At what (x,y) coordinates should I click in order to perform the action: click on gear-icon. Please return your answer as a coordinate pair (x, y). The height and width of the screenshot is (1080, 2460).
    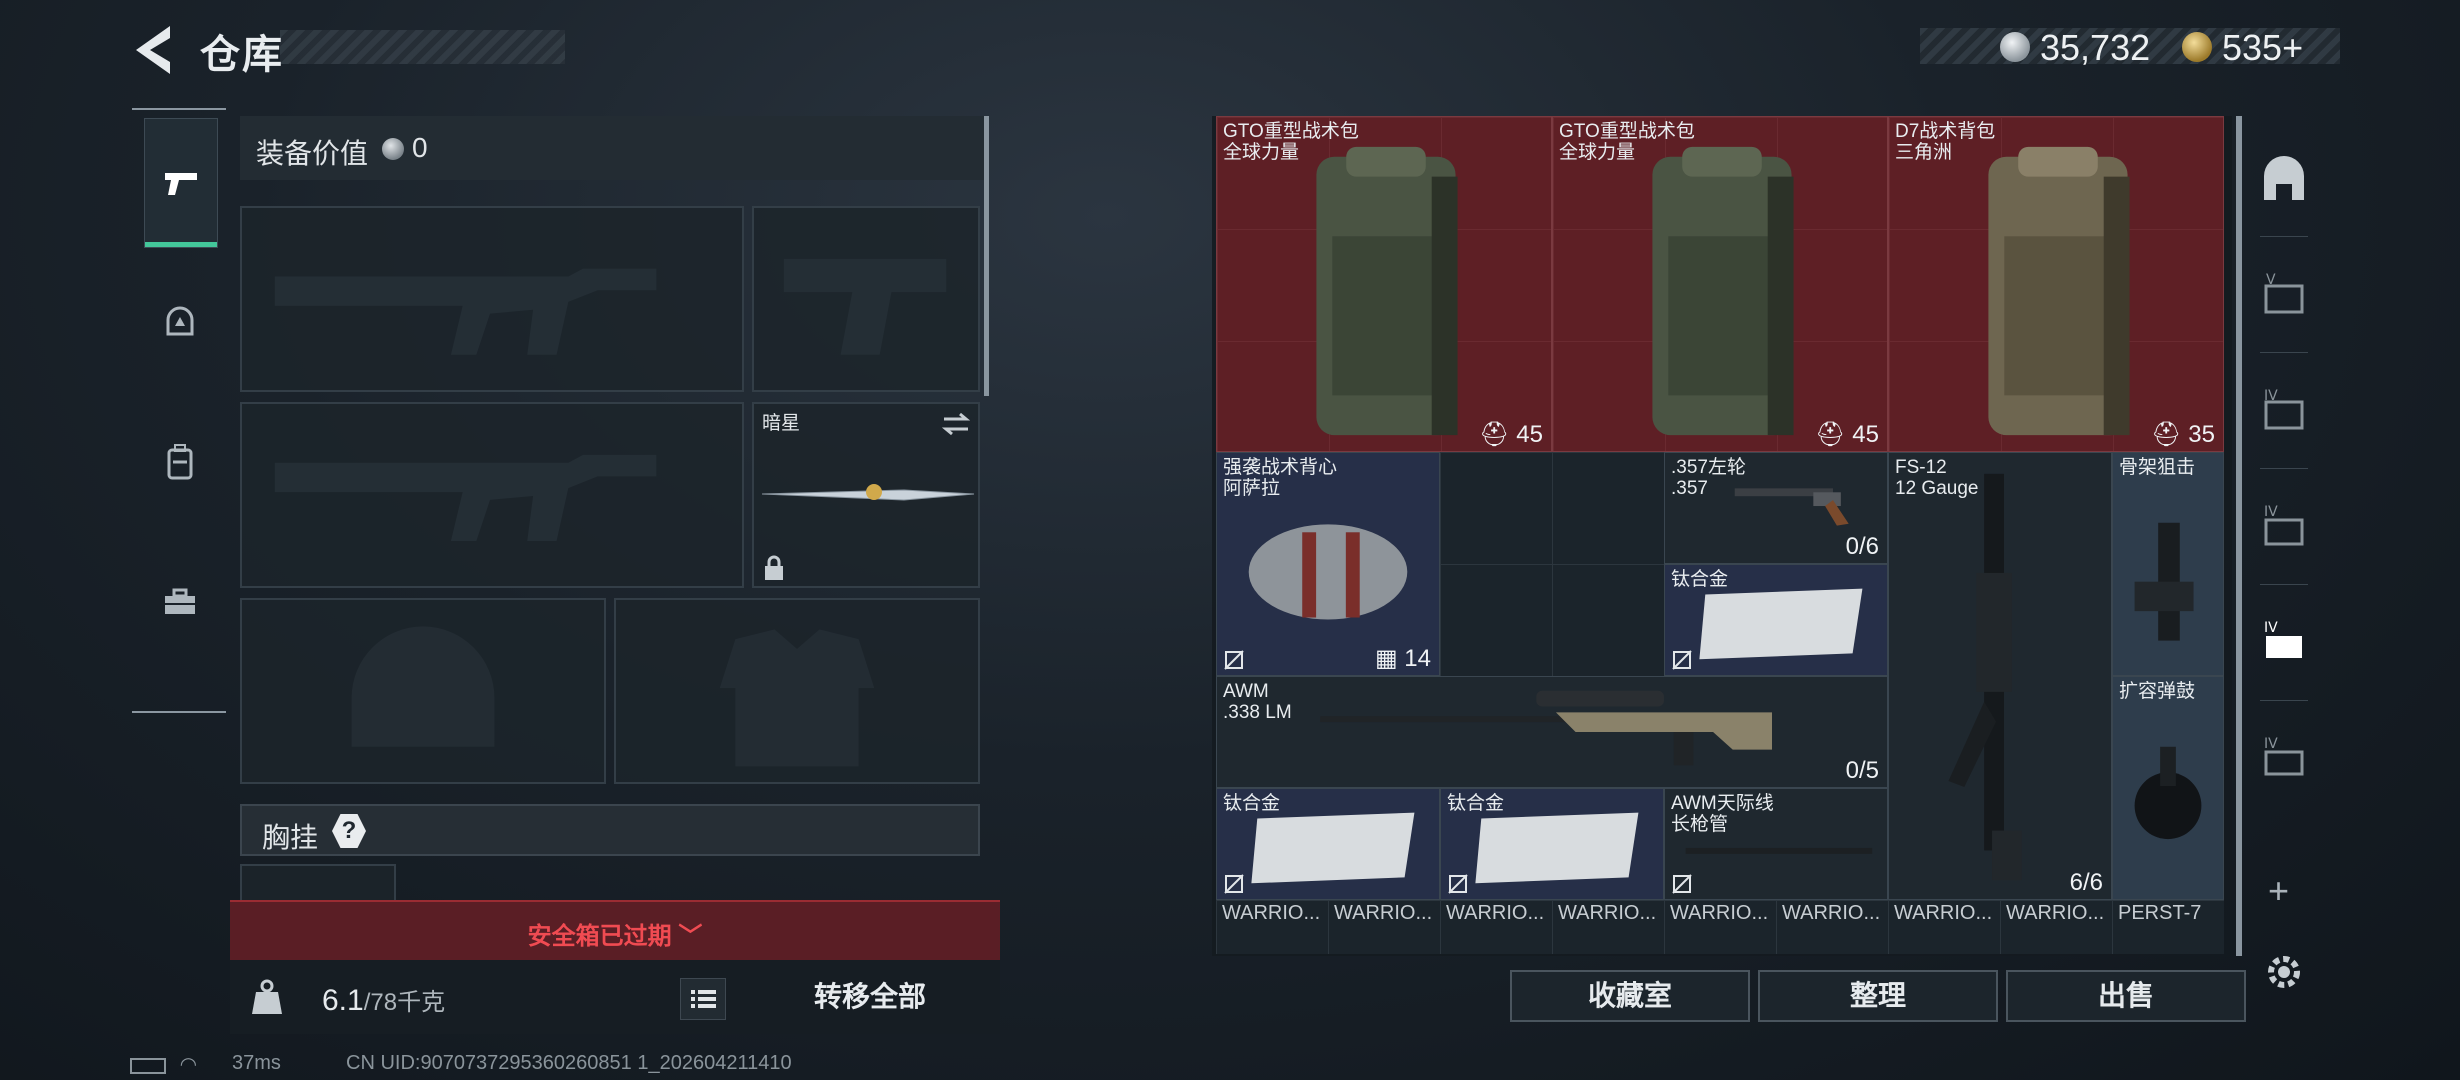
    Looking at the image, I should click on (2284, 972).